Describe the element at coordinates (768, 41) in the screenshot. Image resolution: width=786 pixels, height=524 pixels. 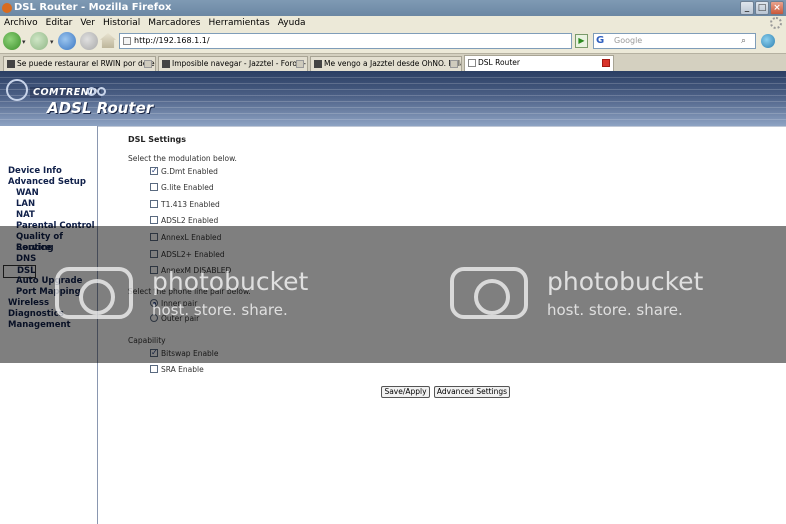
I see `addon-icon` at that location.